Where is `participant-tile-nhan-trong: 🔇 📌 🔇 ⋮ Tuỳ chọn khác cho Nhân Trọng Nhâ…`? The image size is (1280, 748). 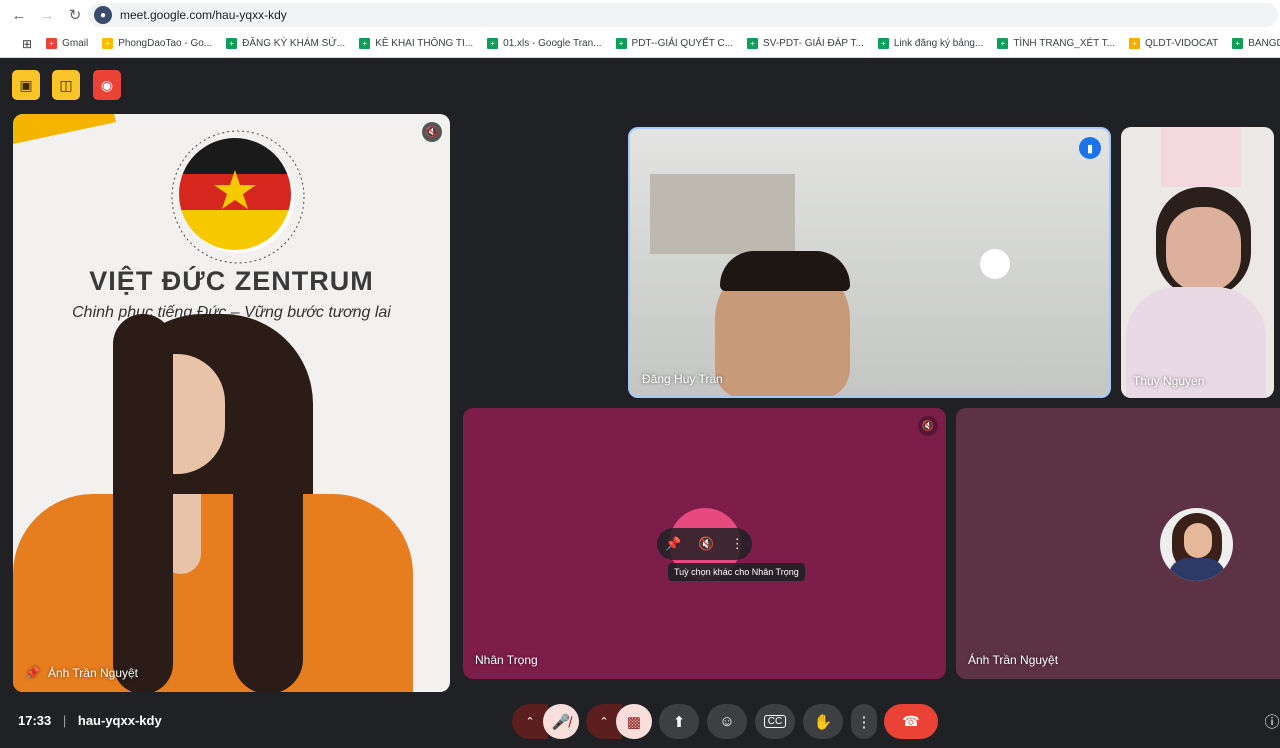
participant-tile-nhan-trong: 🔇 📌 🔇 ⋮ Tuỳ chọn khác cho Nhân Trọng Nhâ… is located at coordinates (704, 543).